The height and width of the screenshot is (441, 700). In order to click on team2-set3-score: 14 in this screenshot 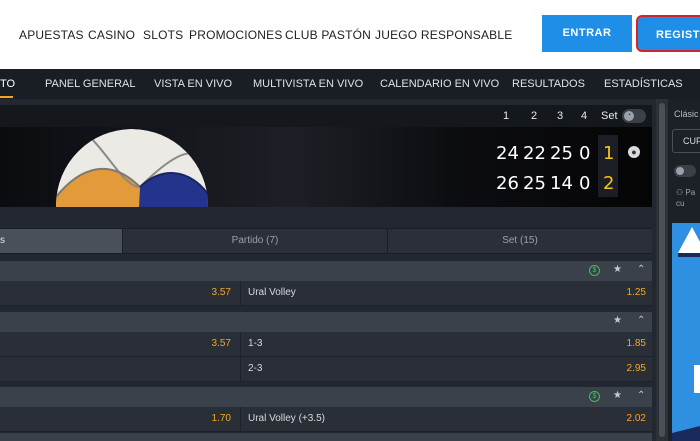, I will do `click(561, 183)`.